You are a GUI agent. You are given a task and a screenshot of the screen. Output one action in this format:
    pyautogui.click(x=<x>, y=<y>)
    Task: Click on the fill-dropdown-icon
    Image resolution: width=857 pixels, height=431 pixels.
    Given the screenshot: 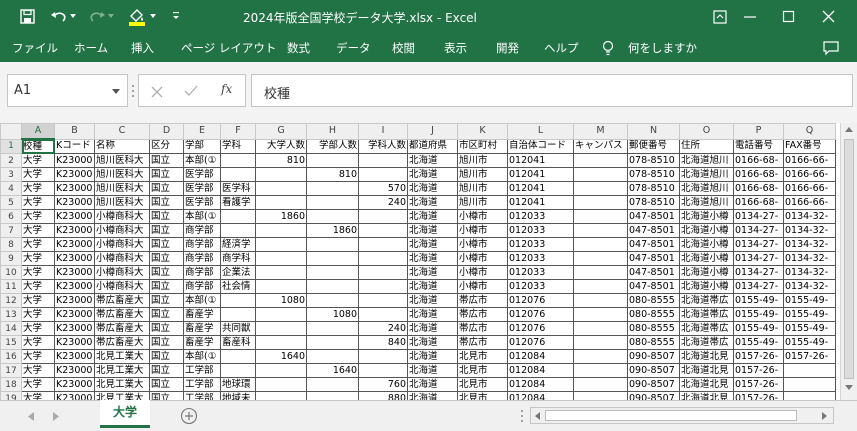 What is the action you would take?
    pyautogui.click(x=154, y=17)
    